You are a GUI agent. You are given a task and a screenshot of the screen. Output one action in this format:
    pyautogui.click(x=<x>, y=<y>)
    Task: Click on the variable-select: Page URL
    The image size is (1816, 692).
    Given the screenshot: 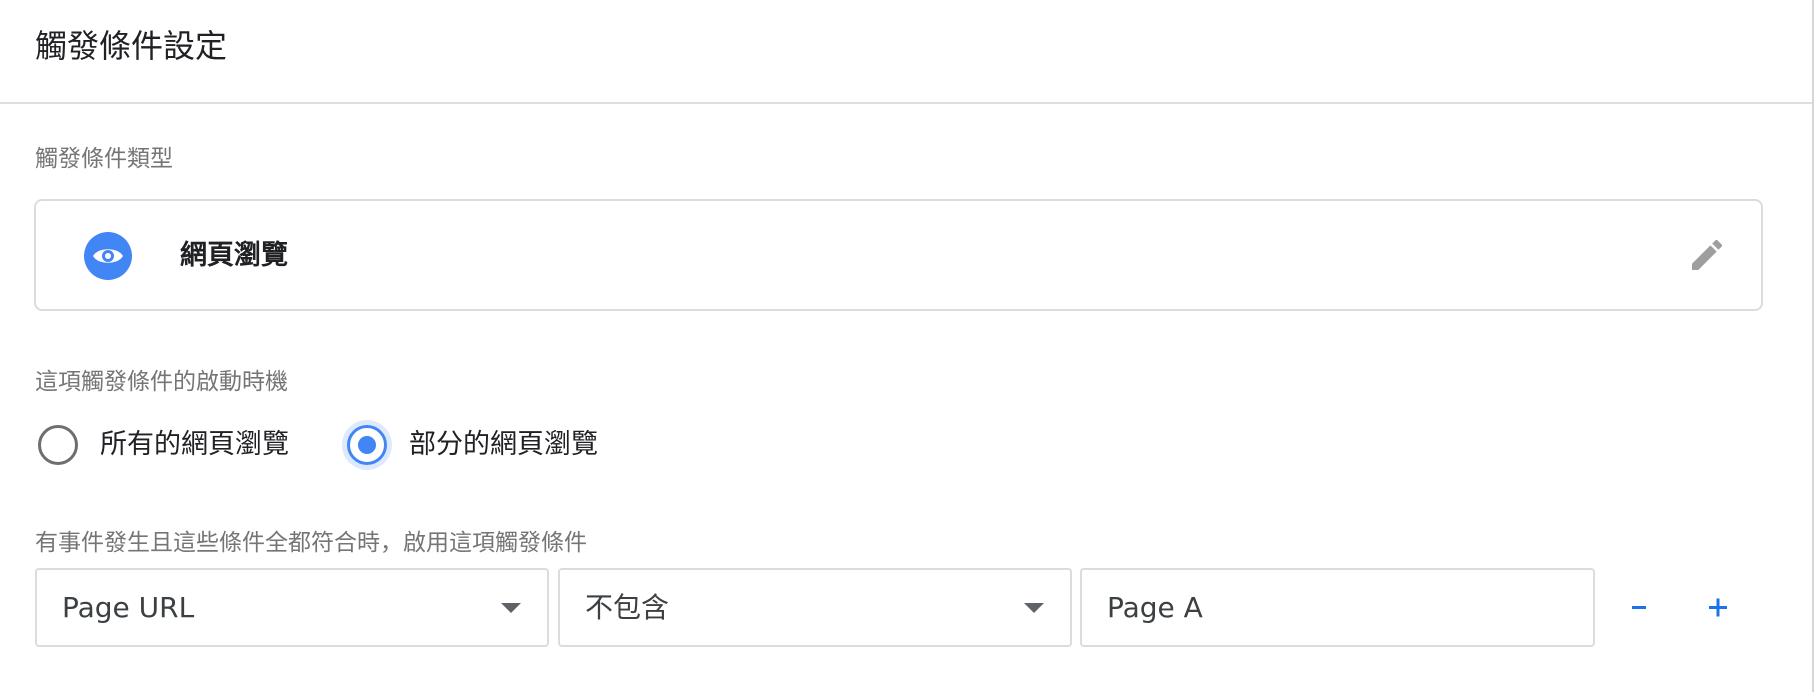 What is the action you would take?
    pyautogui.click(x=292, y=607)
    